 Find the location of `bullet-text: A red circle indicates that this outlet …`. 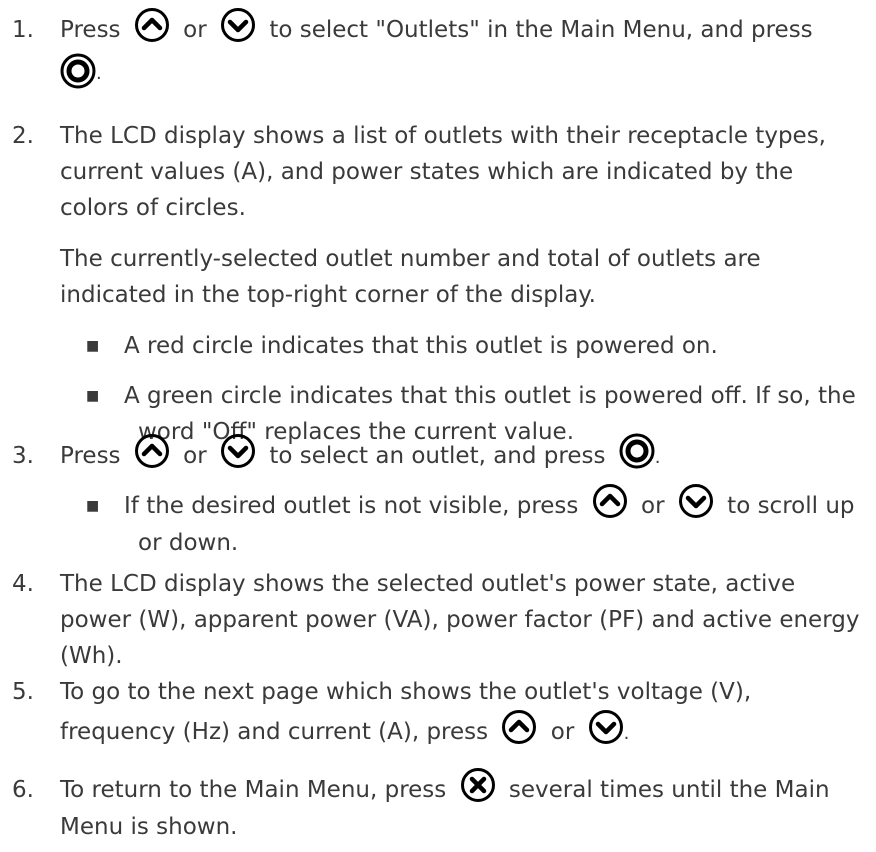

bullet-text: A red circle indicates that this outlet … is located at coordinates (421, 346).